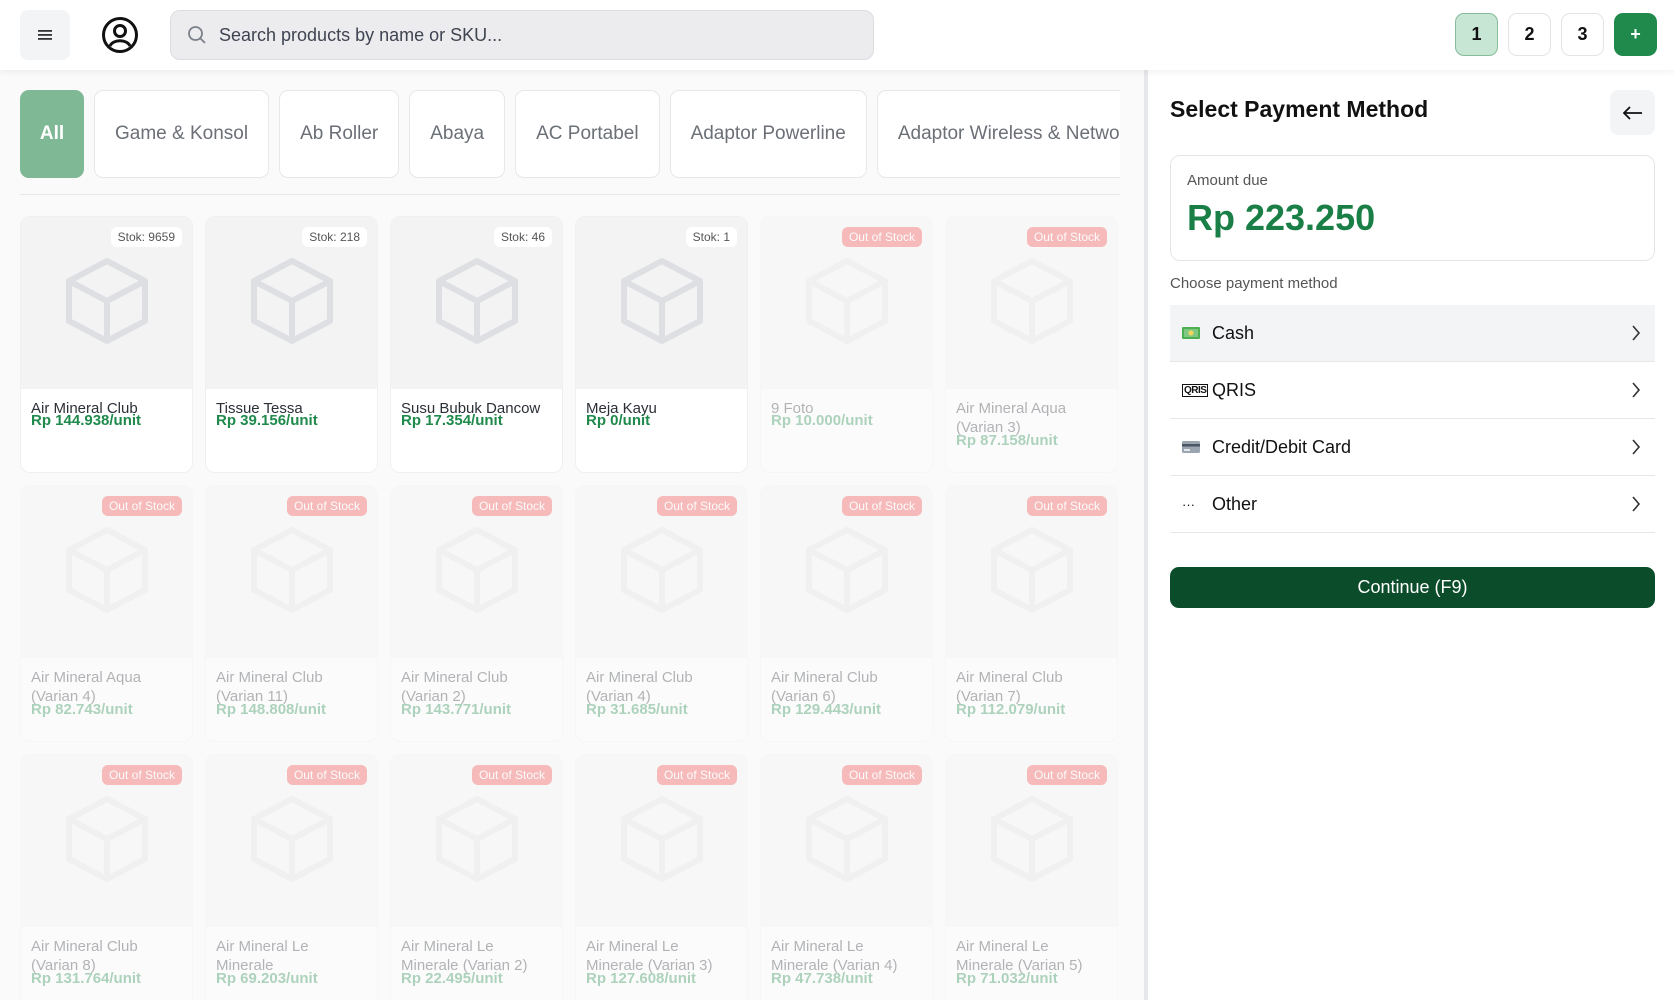 The width and height of the screenshot is (1675, 1000). What do you see at coordinates (1194, 447) in the screenshot?
I see `card-icon` at bounding box center [1194, 447].